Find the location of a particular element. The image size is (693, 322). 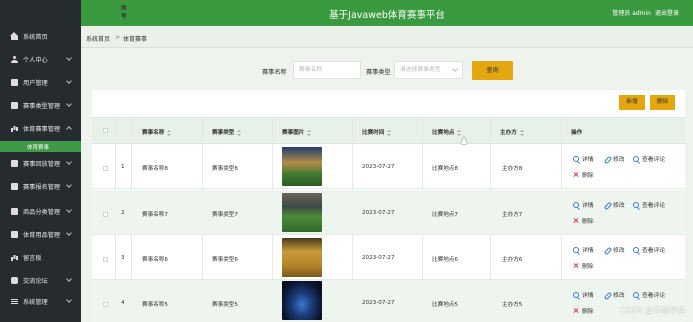

sidebar-item-event-types: 赛事类型管理 is located at coordinates (40, 105).